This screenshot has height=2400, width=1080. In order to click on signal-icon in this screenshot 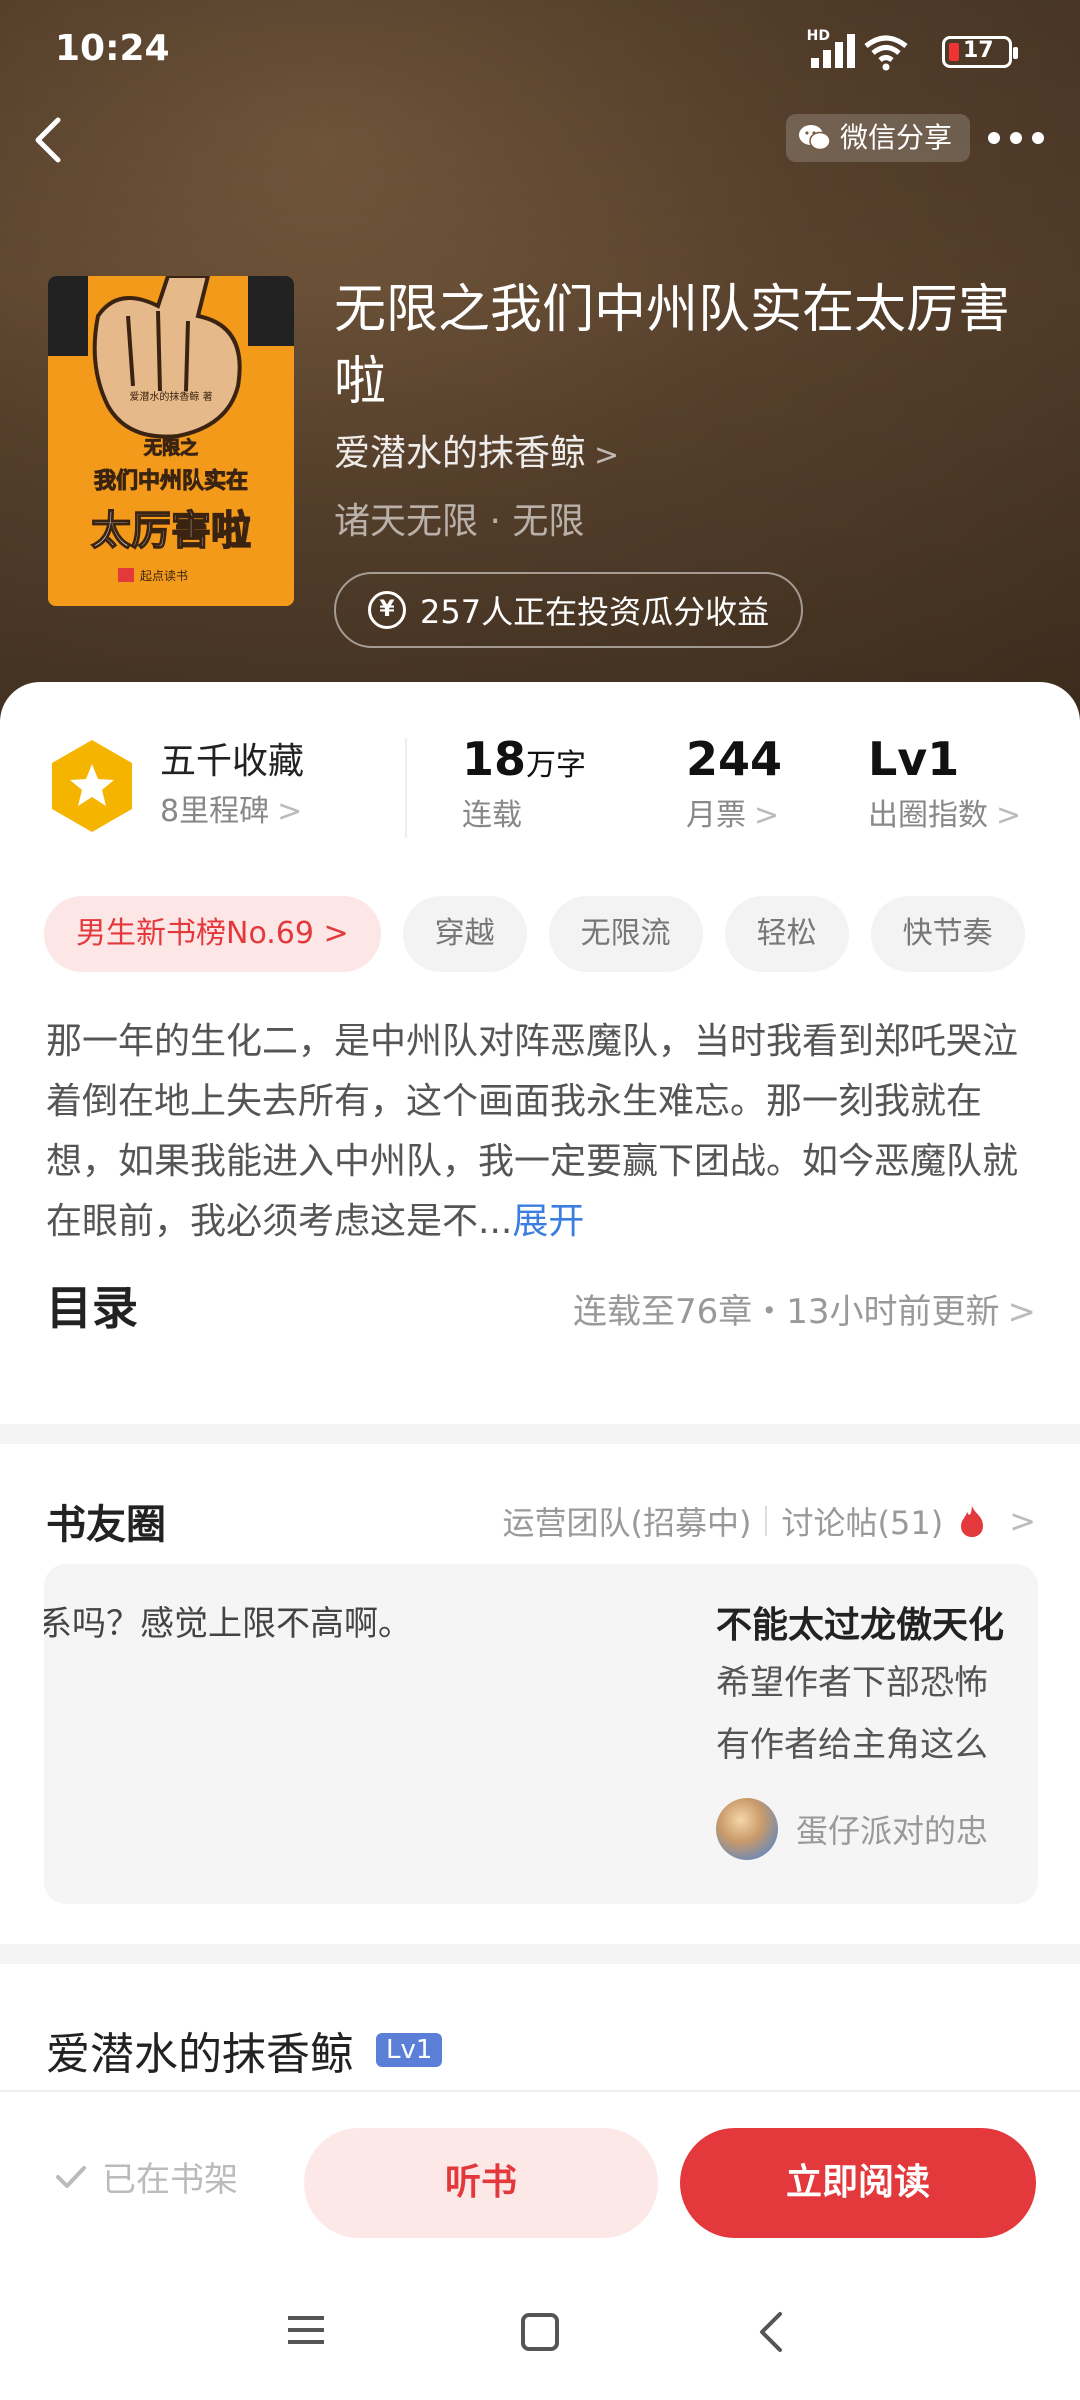, I will do `click(833, 51)`.